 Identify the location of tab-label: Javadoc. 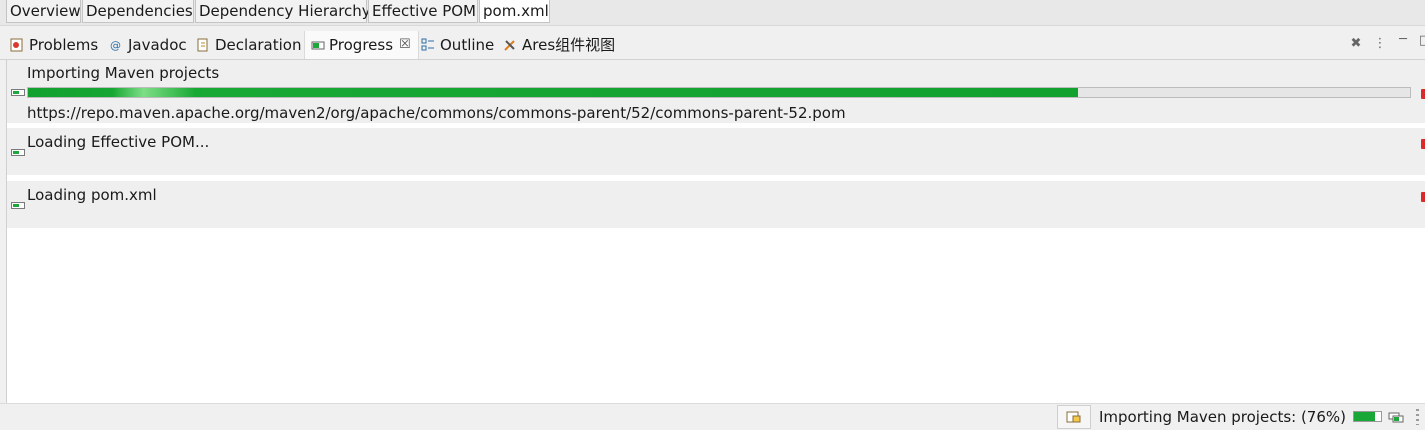
(157, 45).